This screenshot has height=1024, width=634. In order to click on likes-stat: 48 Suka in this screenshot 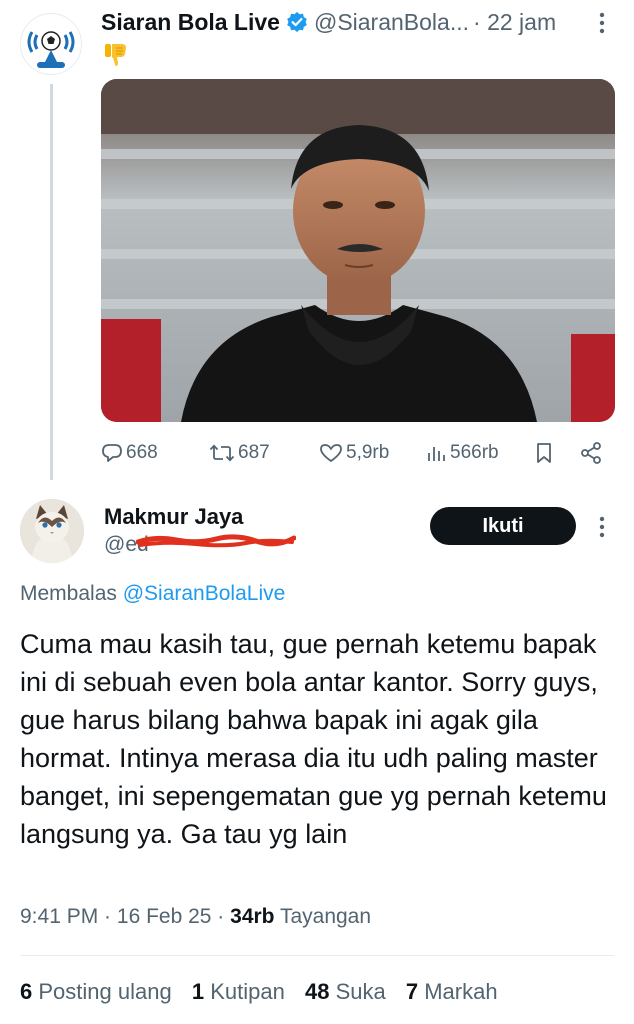, I will do `click(348, 991)`.